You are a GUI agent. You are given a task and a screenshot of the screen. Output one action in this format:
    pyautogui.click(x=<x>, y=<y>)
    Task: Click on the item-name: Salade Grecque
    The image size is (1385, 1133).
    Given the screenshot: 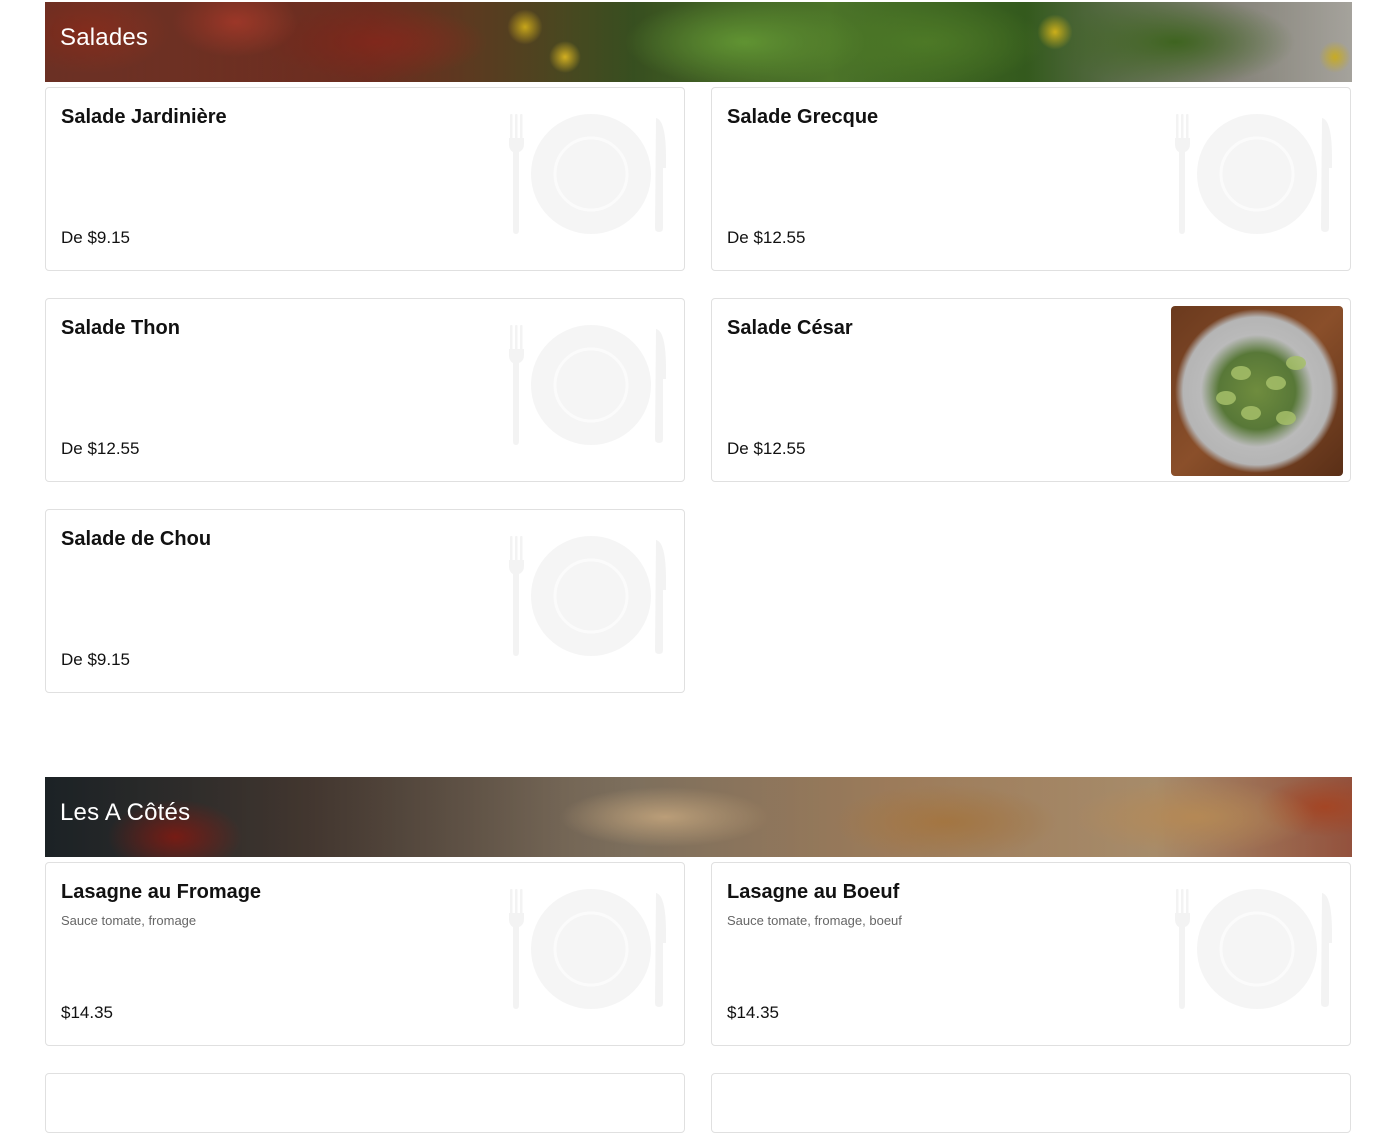 What is the action you would take?
    pyautogui.click(x=803, y=117)
    